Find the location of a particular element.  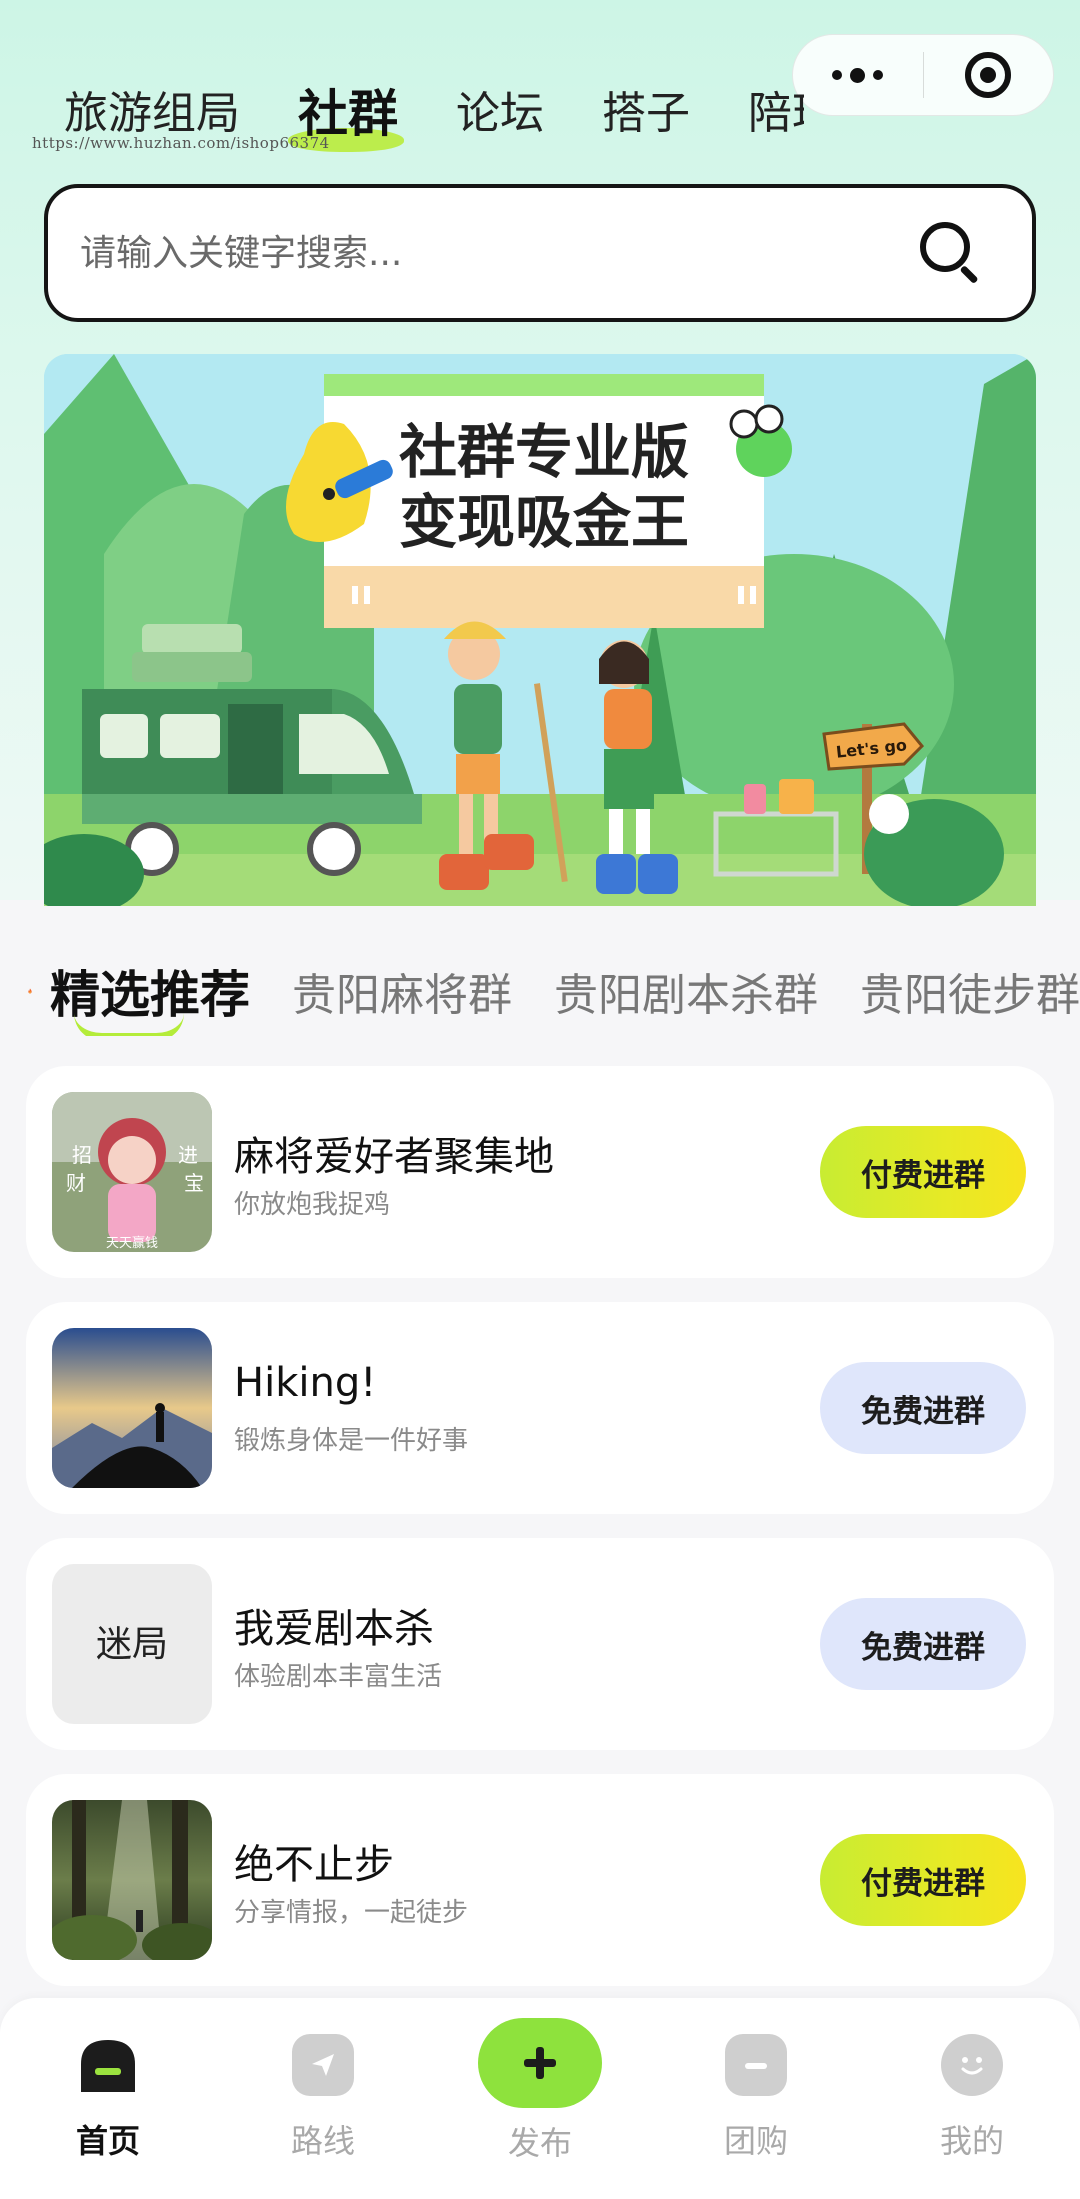

group-card: 招 财 进 宝 天天赢钱 麻将爱好者聚集地 你放炮我捉鸡 付费进群 is located at coordinates (540, 1172).